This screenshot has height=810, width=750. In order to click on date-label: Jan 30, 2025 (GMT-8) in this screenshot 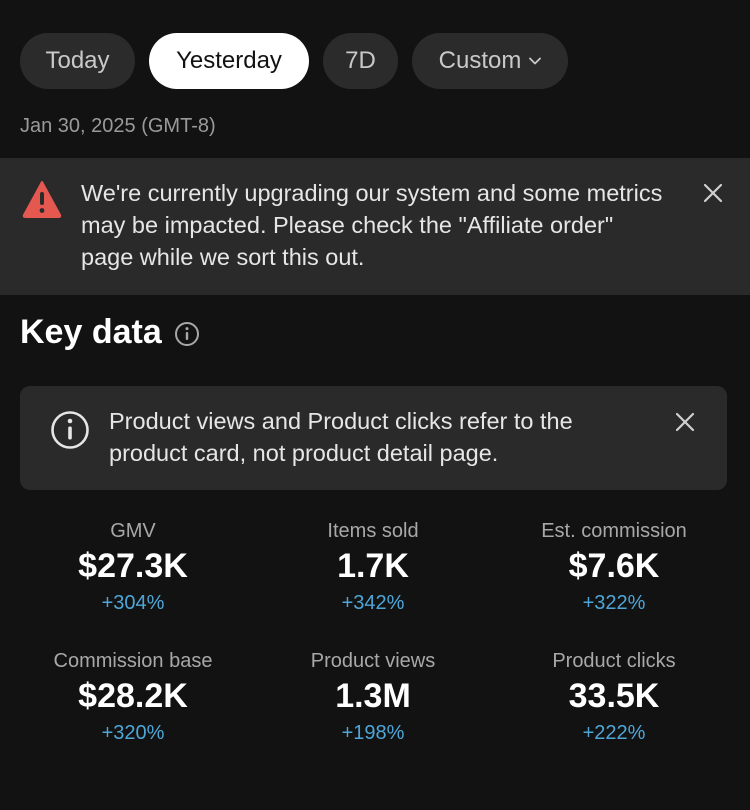, I will do `click(118, 126)`.